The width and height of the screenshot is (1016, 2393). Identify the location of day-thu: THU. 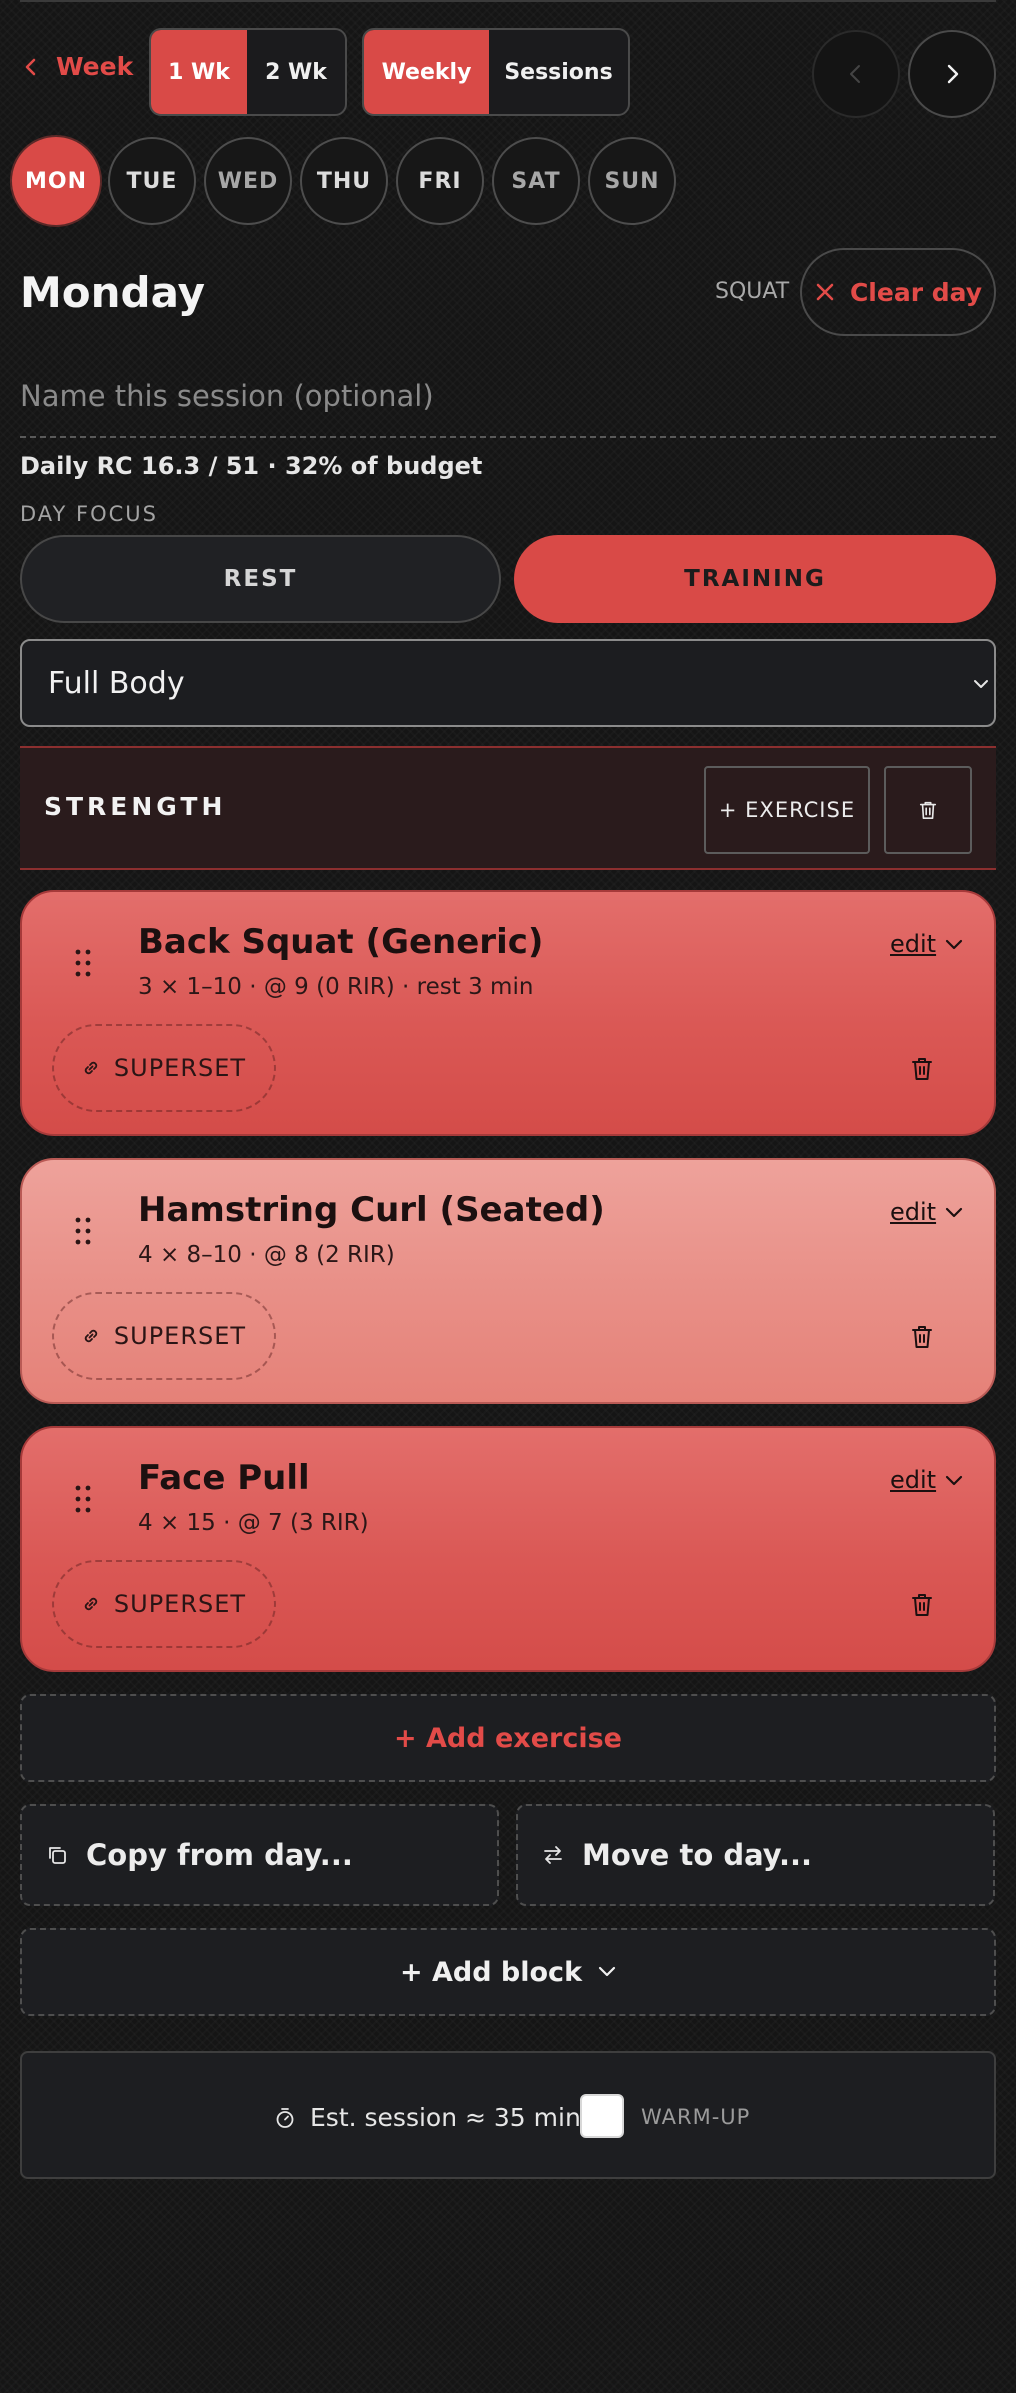
(344, 181).